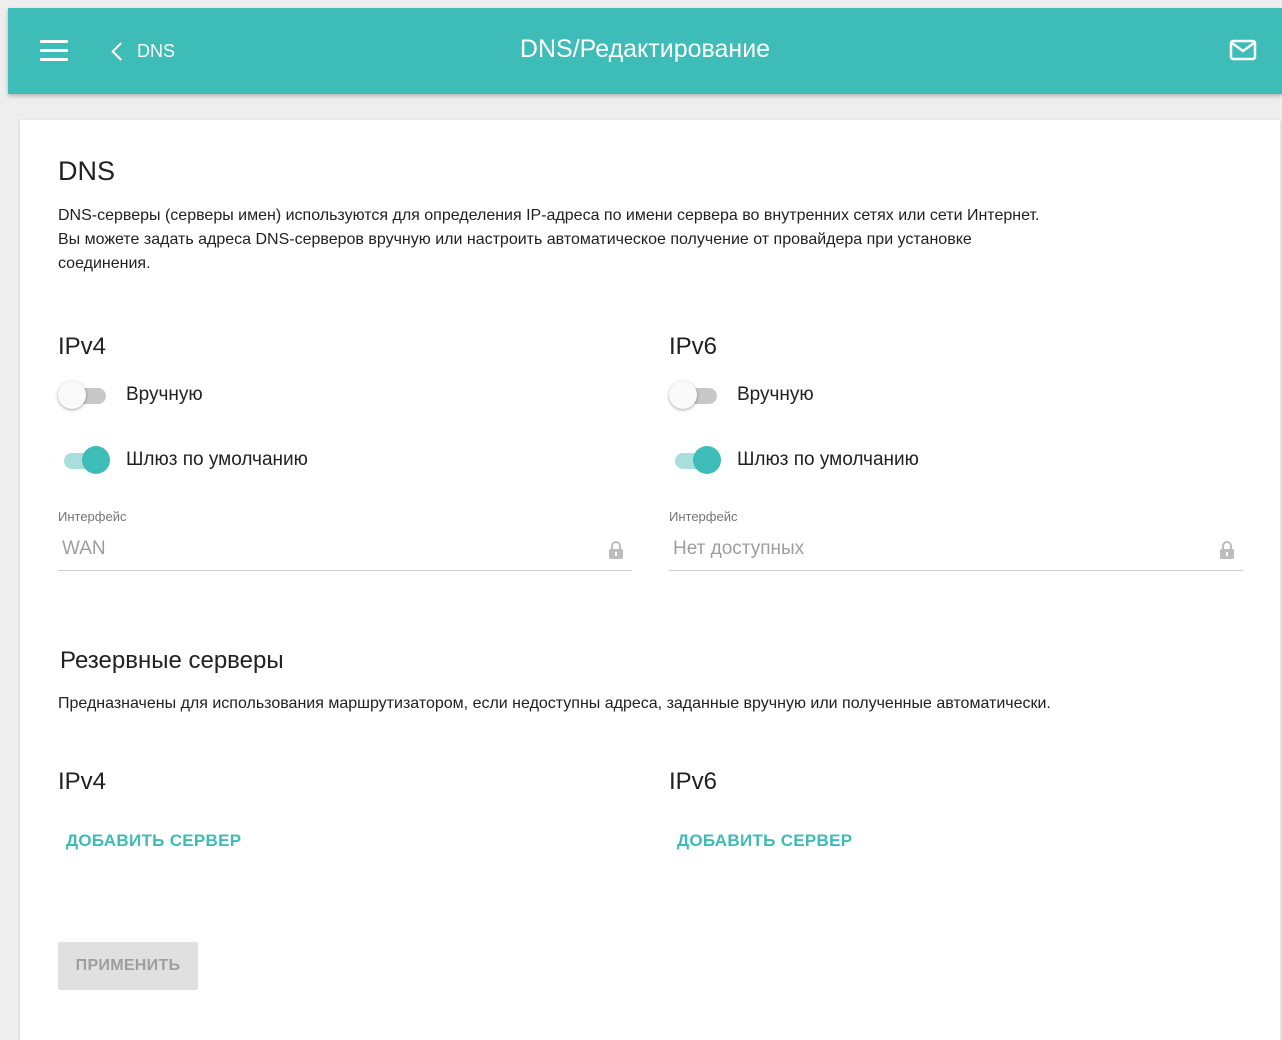  What do you see at coordinates (695, 460) in the screenshot?
I see `ipv6-gateway-toggle` at bounding box center [695, 460].